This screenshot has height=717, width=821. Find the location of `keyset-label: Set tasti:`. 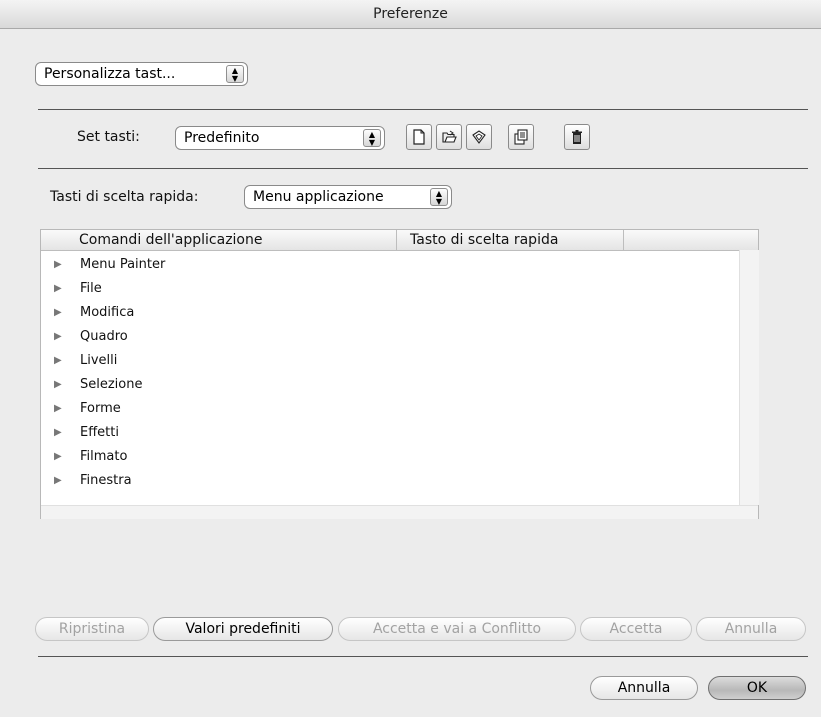

keyset-label: Set tasti: is located at coordinates (108, 137).